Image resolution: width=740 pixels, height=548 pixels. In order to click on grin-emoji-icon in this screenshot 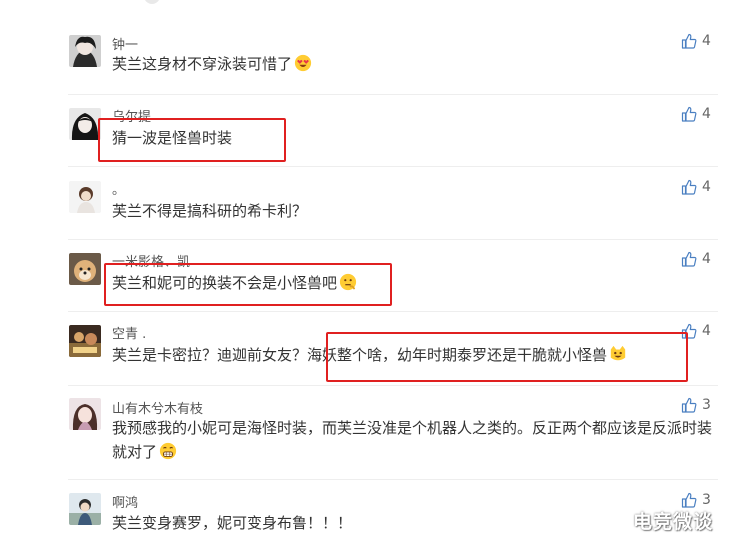, I will do `click(168, 451)`.